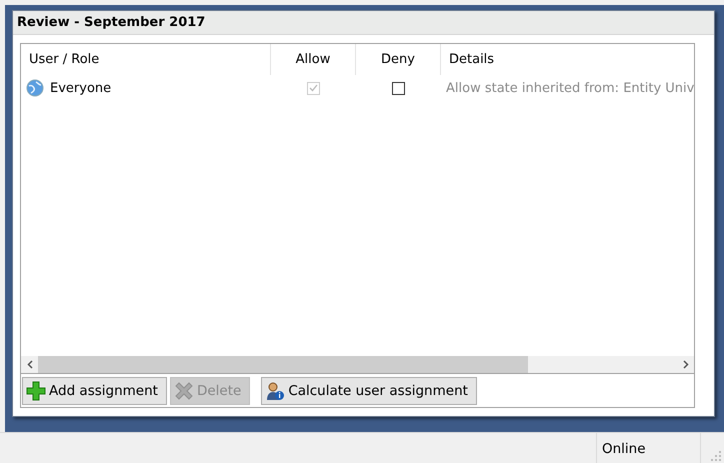 The height and width of the screenshot is (463, 724). I want to click on user-info-icon, so click(275, 390).